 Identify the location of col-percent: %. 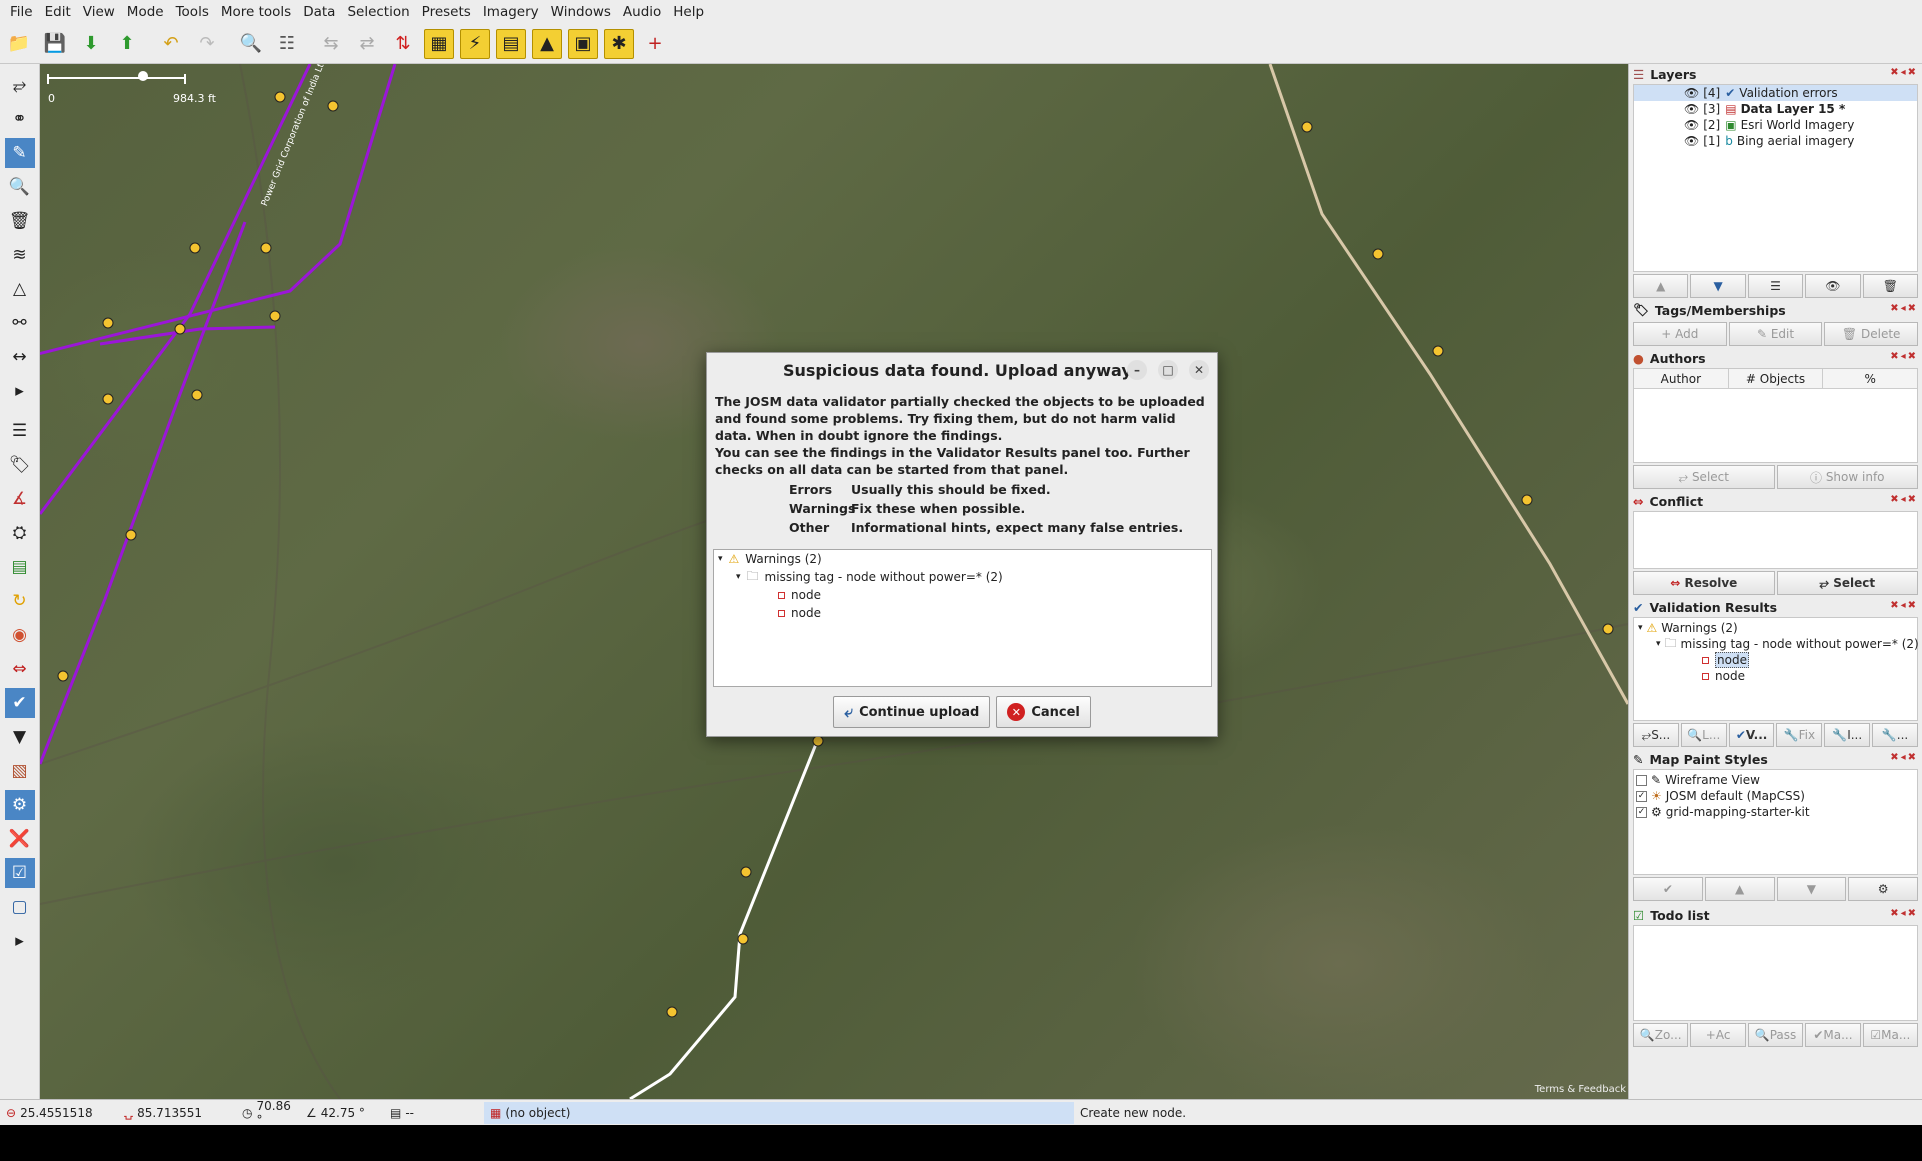
(1870, 378).